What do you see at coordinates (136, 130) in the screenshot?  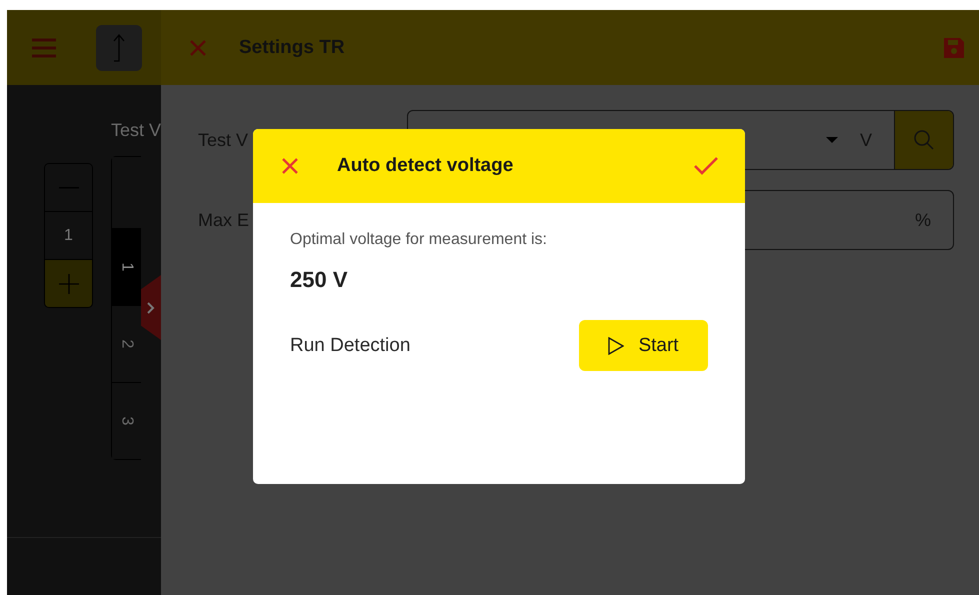 I see `field-label: Test V` at bounding box center [136, 130].